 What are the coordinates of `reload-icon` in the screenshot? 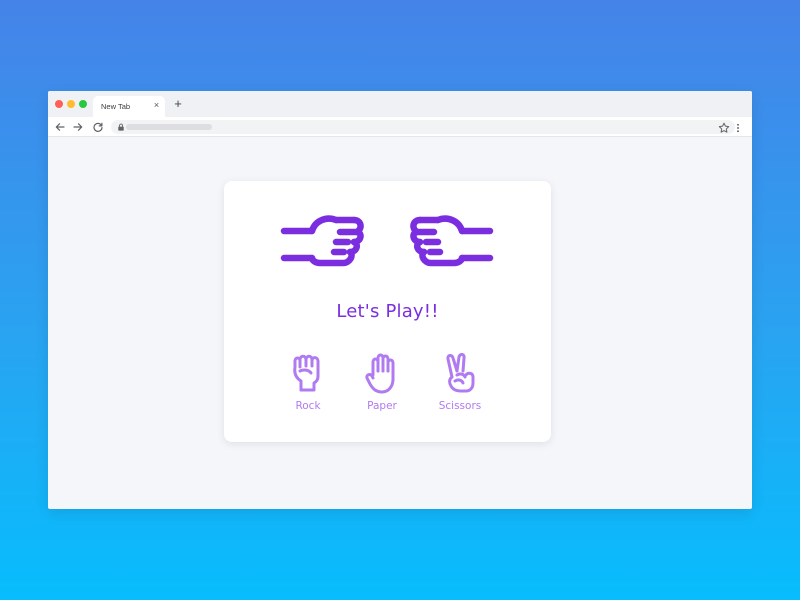 It's located at (98, 127).